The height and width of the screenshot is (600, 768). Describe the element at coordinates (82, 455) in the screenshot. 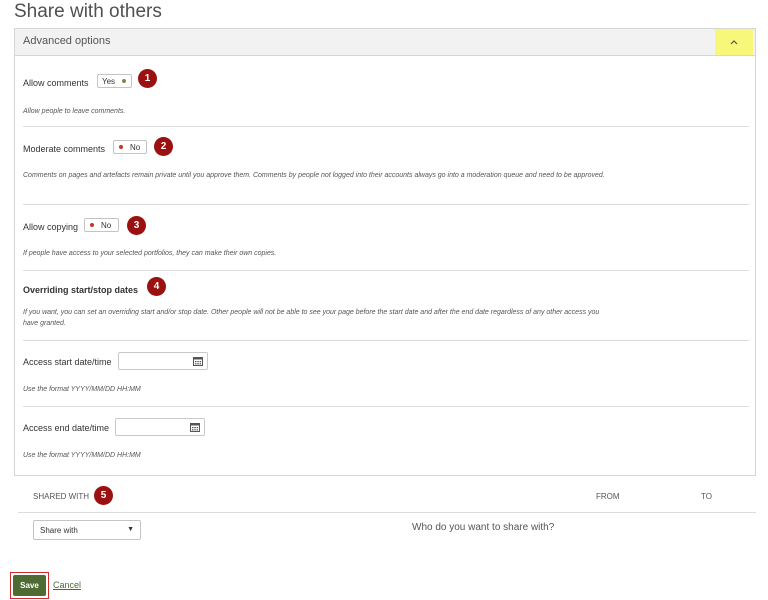

I see `access-end-hint: Use the format YYYY/MM/DD HH:MM` at that location.